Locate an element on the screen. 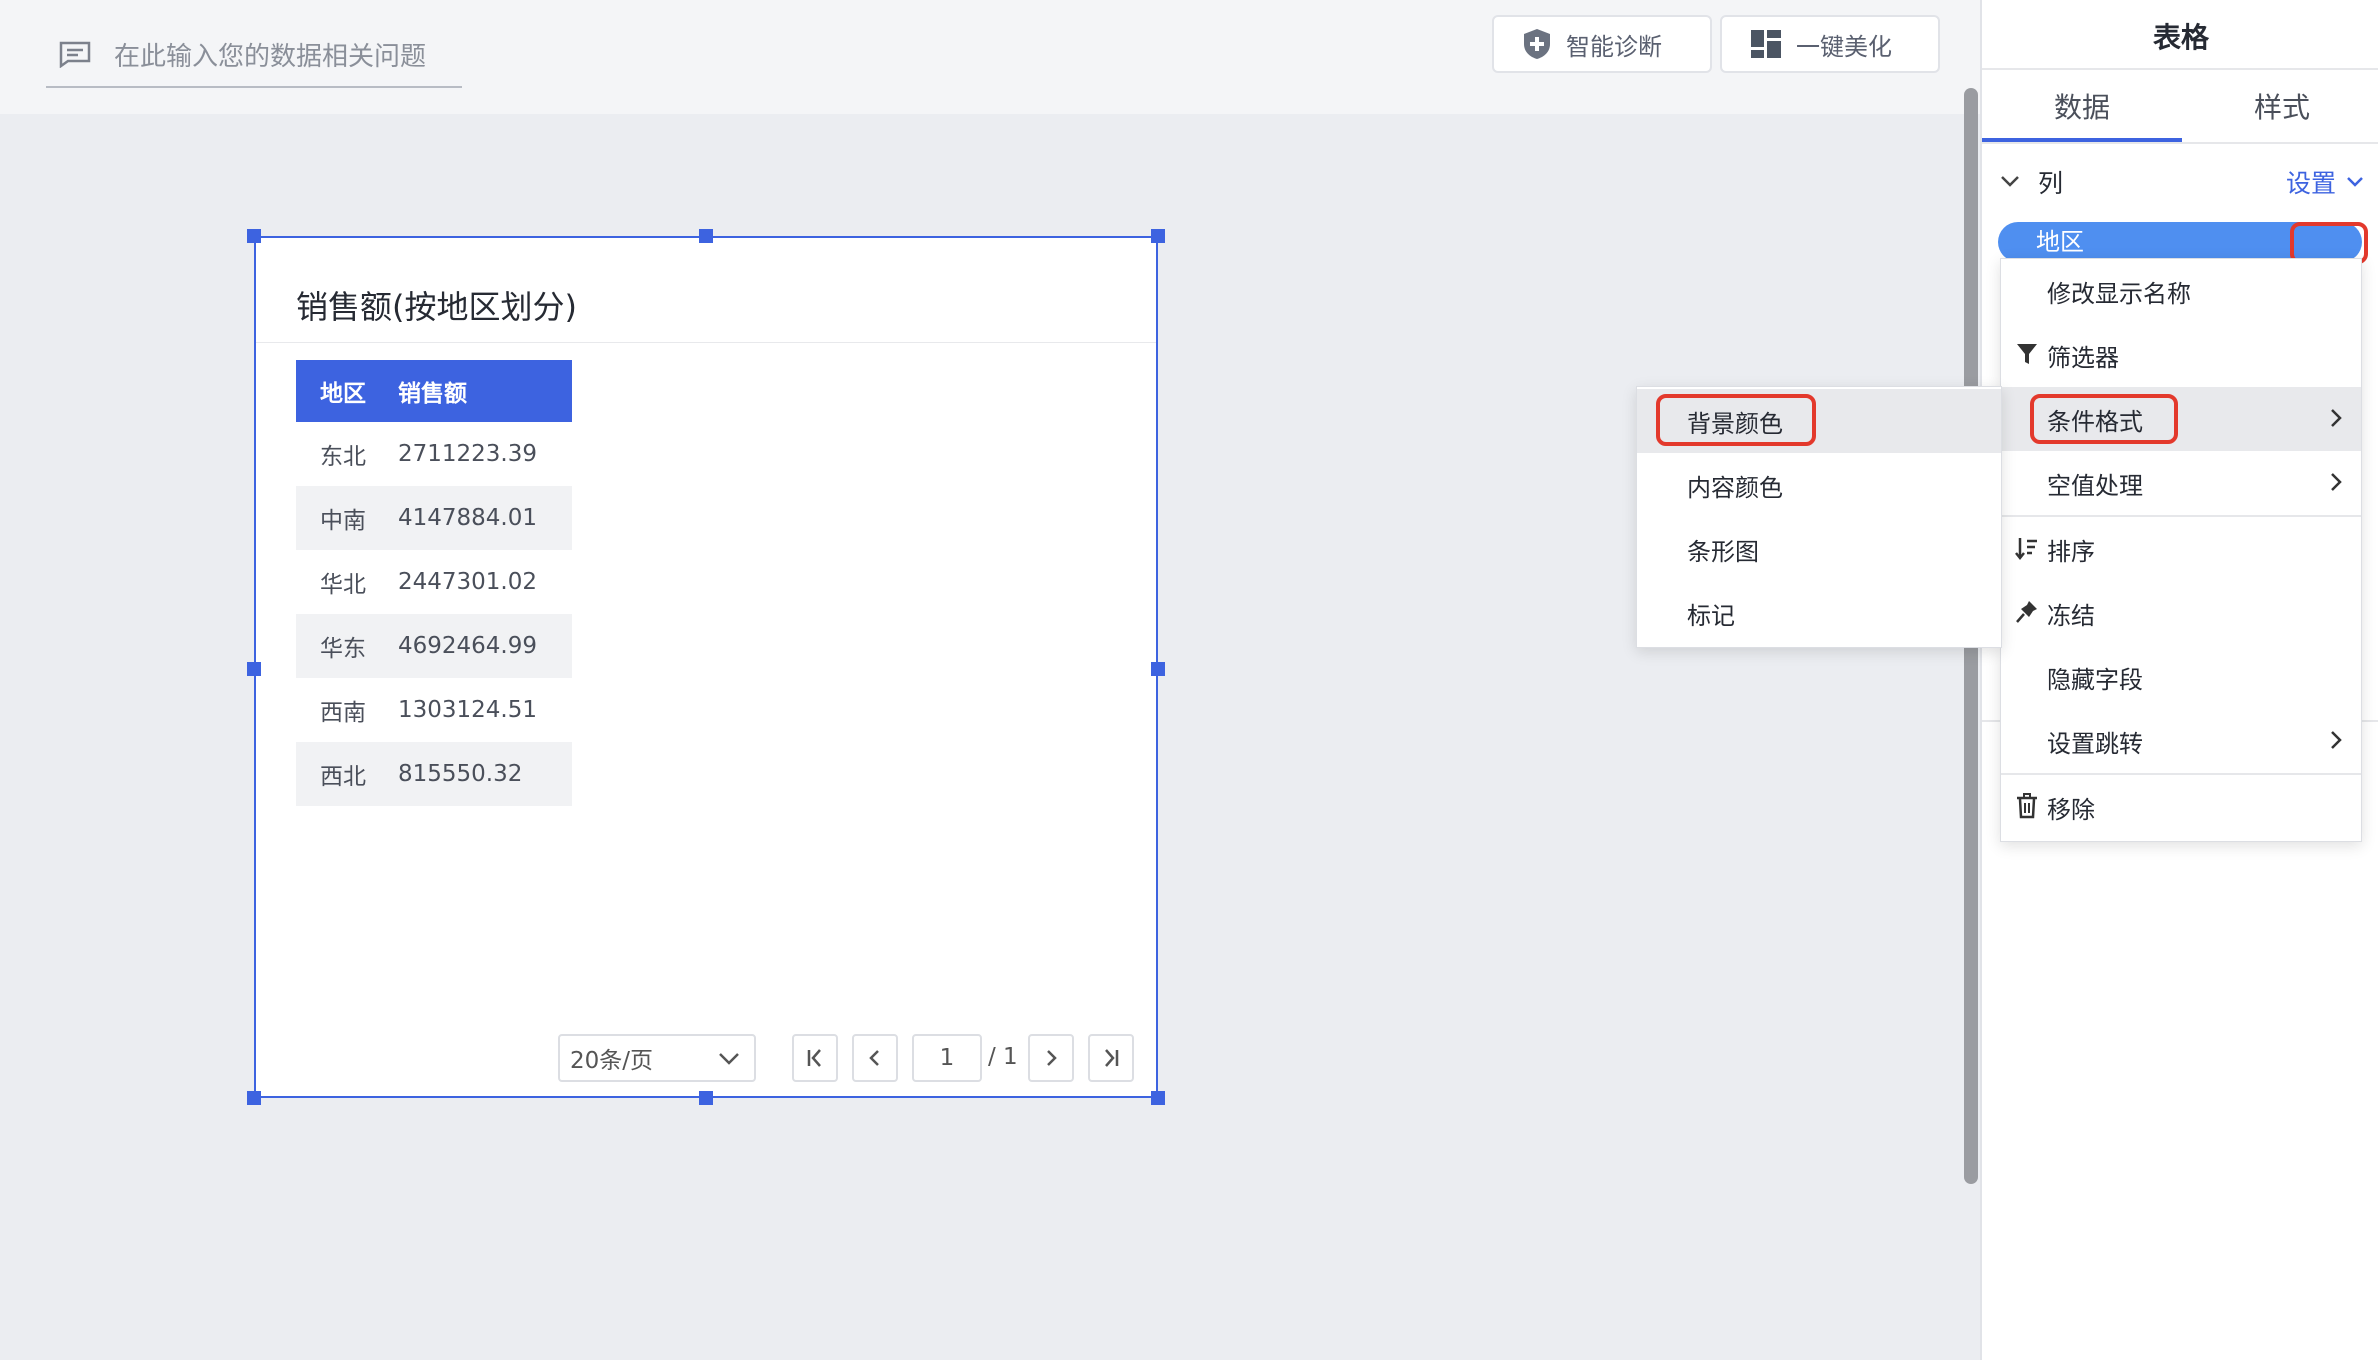 Image resolution: width=2378 pixels, height=1360 pixels. menu-item-freeze: 冻结 is located at coordinates (2181, 613).